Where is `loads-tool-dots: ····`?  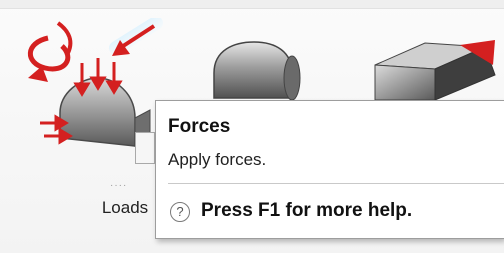 loads-tool-dots: ···· is located at coordinates (119, 185).